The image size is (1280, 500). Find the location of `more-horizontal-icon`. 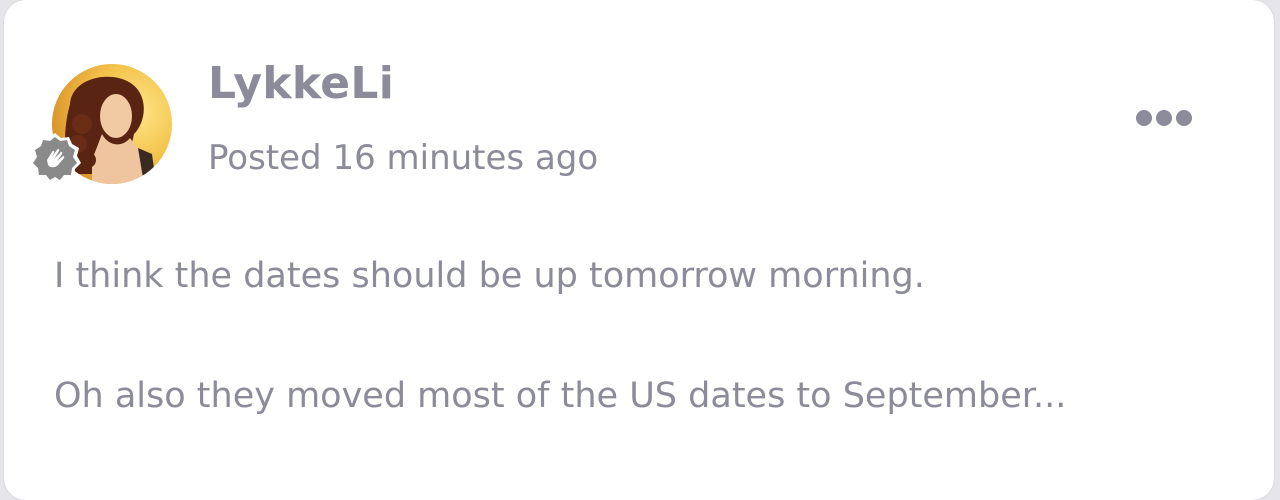

more-horizontal-icon is located at coordinates (1164, 118).